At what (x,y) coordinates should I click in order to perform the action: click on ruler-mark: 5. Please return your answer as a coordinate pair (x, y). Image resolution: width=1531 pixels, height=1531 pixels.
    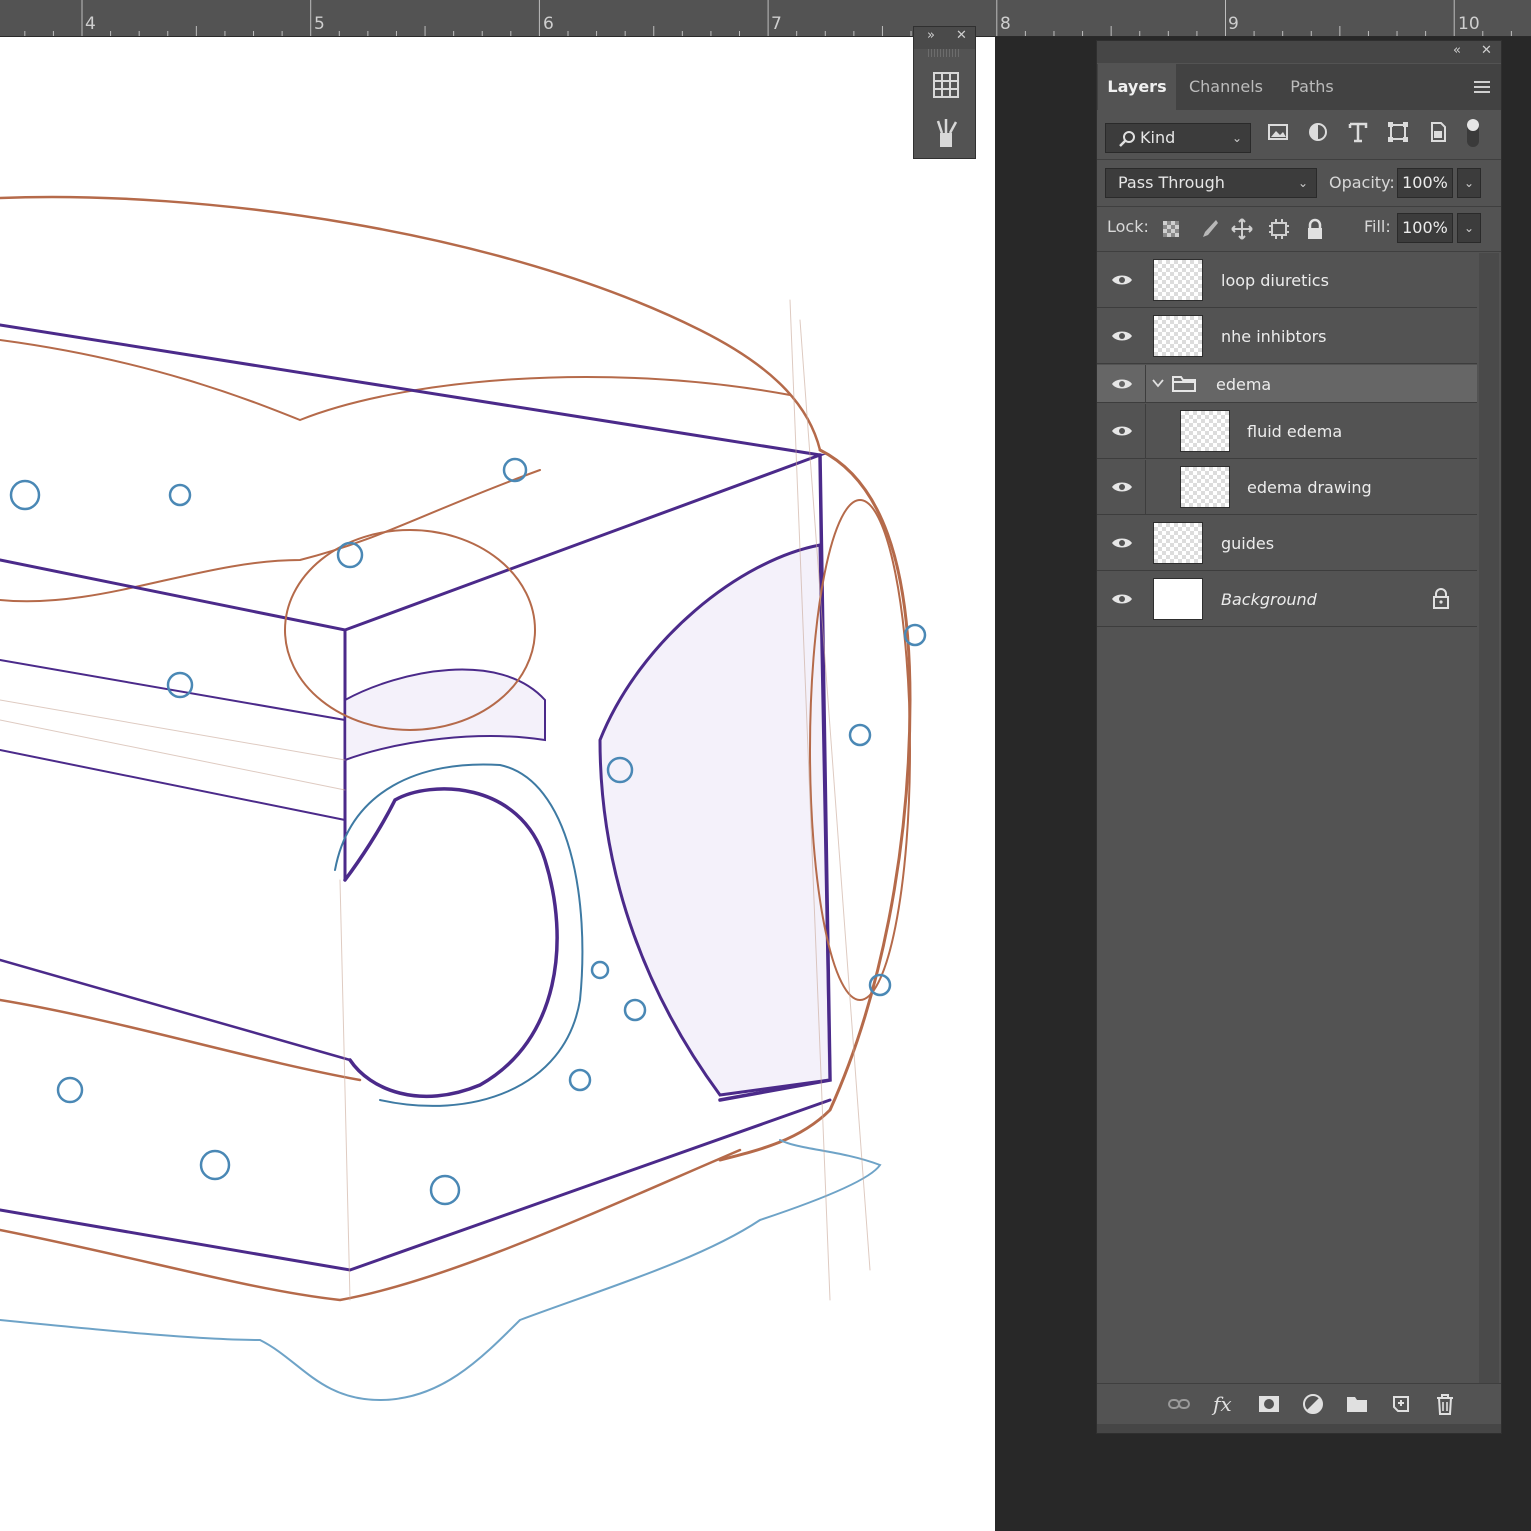
    Looking at the image, I should click on (319, 24).